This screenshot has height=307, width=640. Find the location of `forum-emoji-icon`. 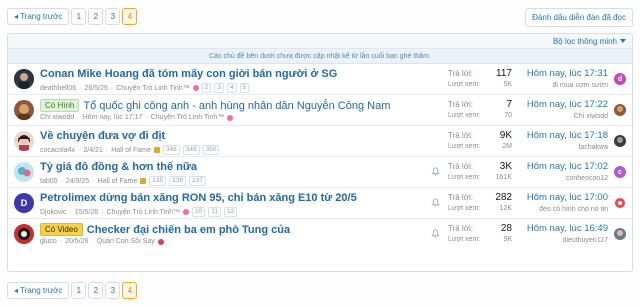

forum-emoji-icon is located at coordinates (160, 241).